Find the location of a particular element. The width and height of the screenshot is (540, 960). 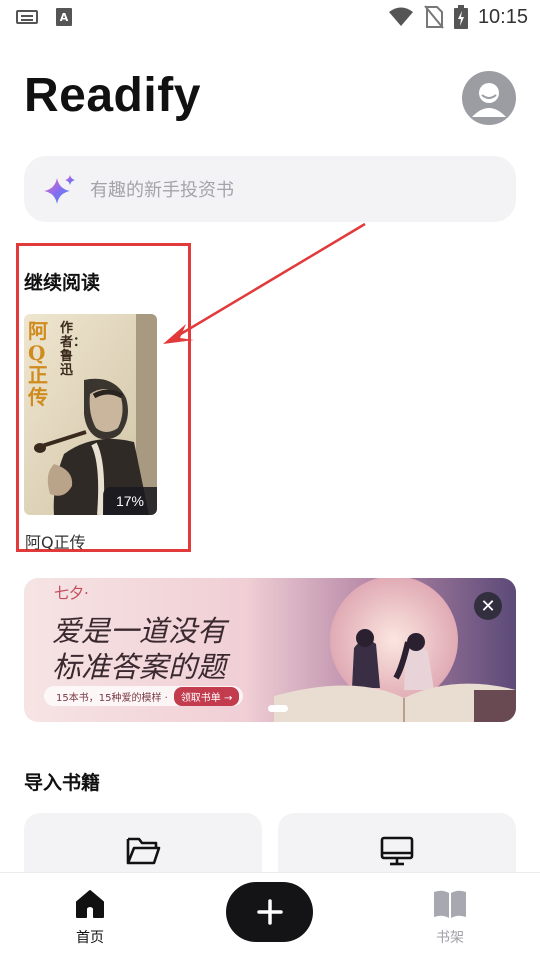

banner-cta-text: 15本书，15种爱的模样 · is located at coordinates (112, 698).